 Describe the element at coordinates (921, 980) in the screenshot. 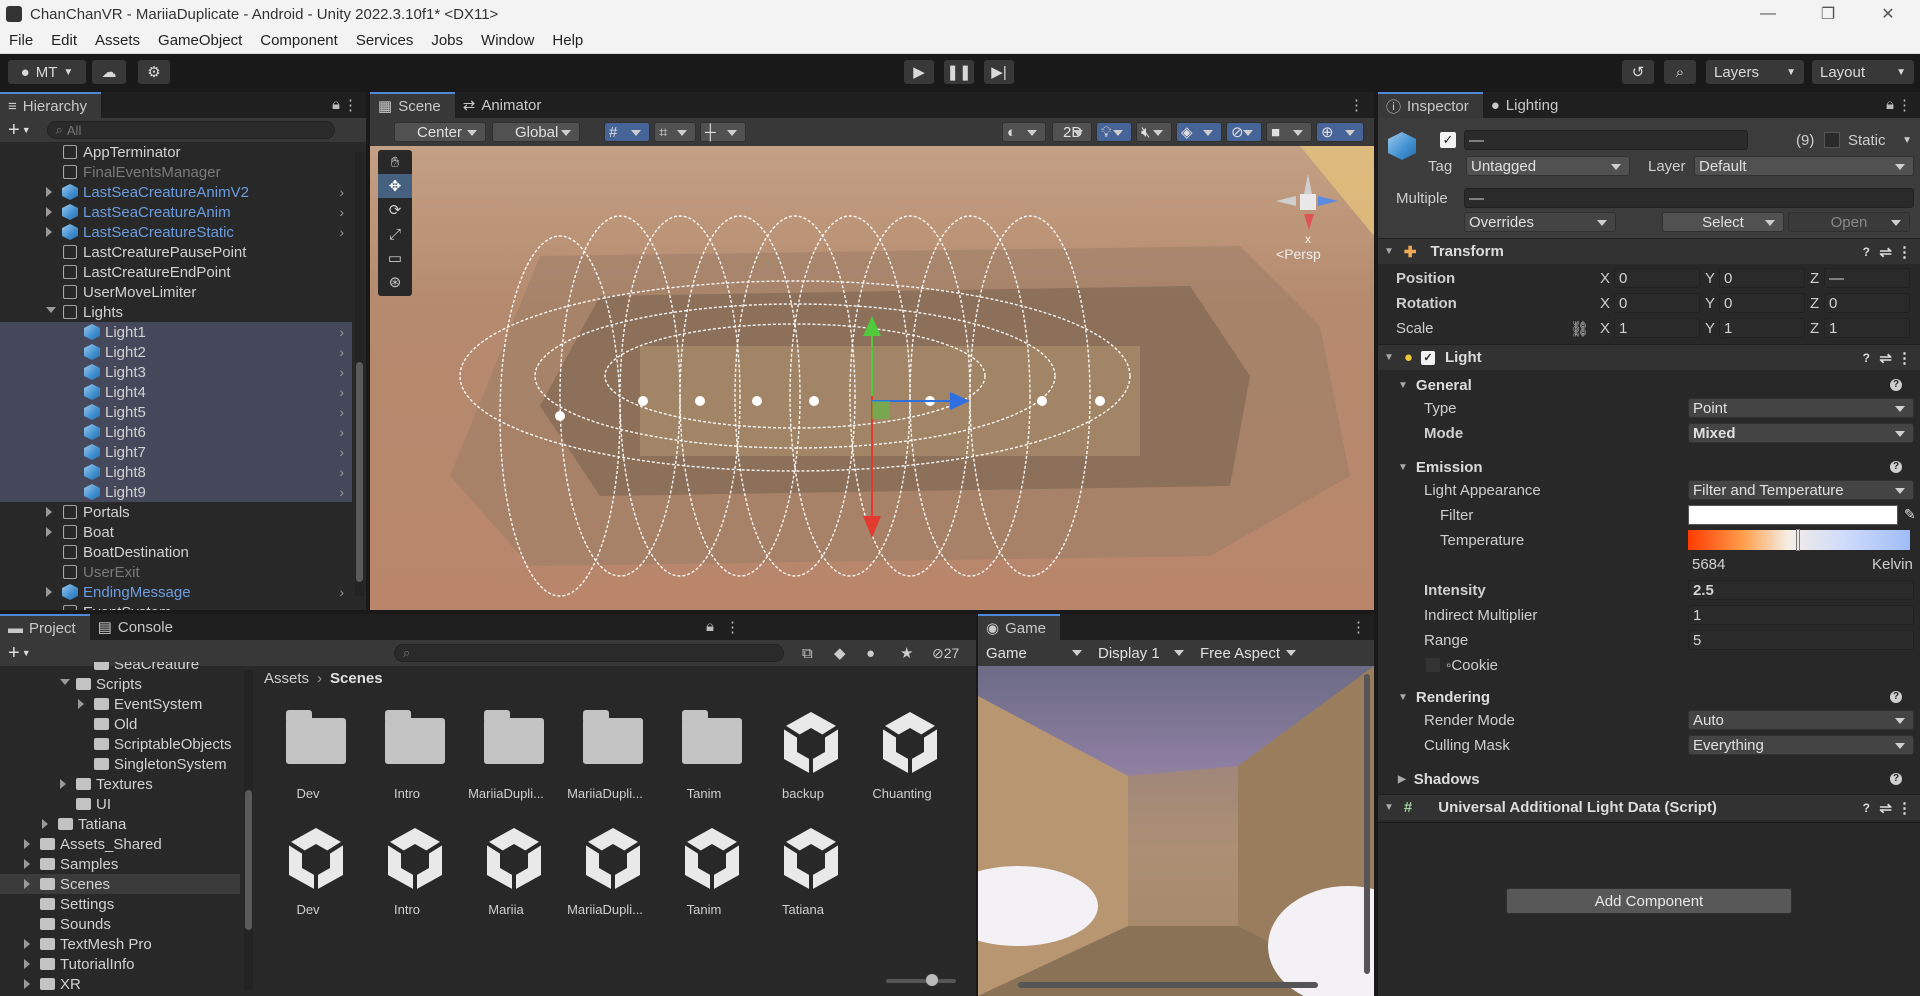

I see `thumbnail-size-slider` at that location.